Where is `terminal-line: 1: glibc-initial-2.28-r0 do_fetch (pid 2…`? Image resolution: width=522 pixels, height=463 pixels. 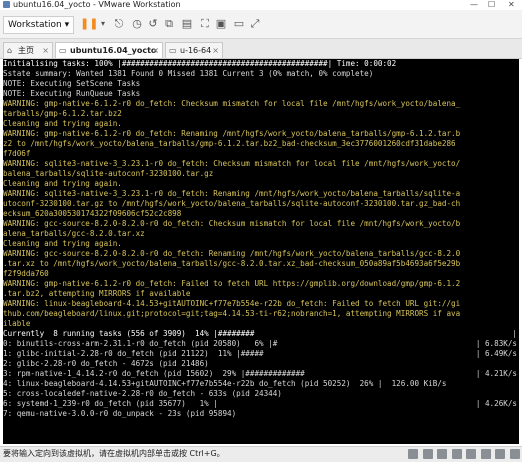 terminal-line: 1: glibc-initial-2.28-r0 do_fetch (pid 2… is located at coordinates (133, 353).